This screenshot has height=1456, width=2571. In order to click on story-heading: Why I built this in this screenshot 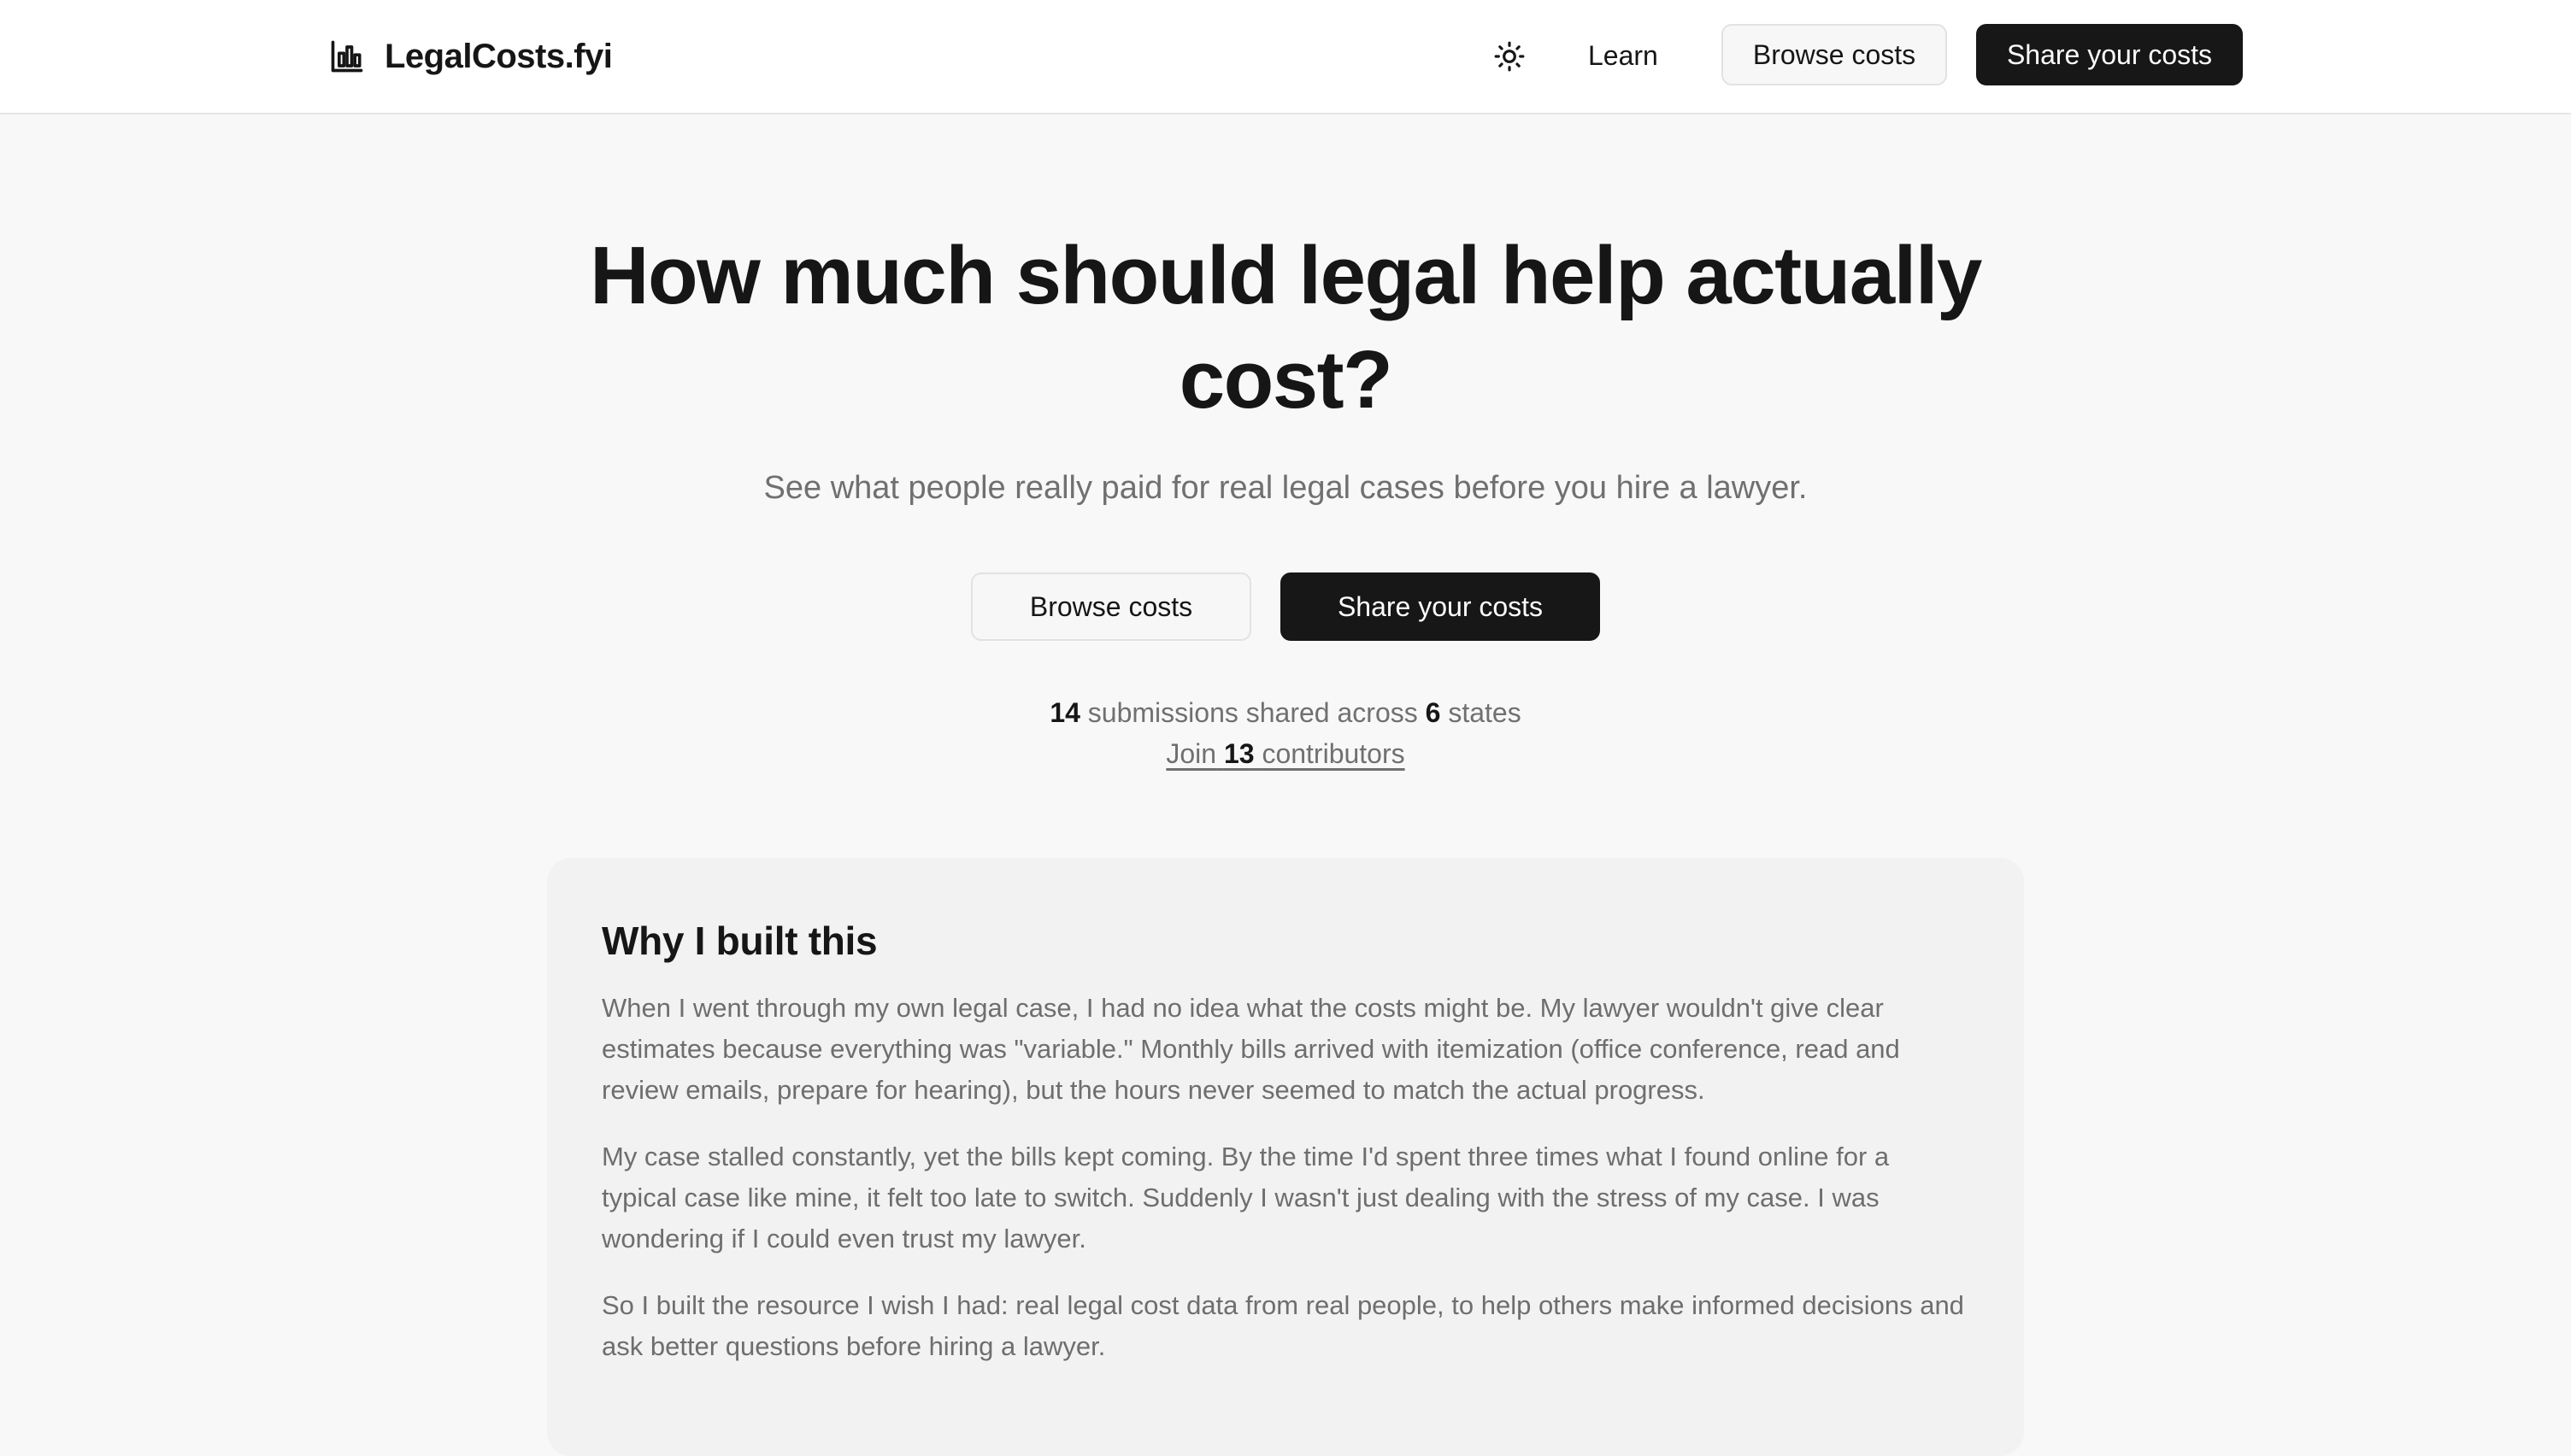, I will do `click(740, 941)`.